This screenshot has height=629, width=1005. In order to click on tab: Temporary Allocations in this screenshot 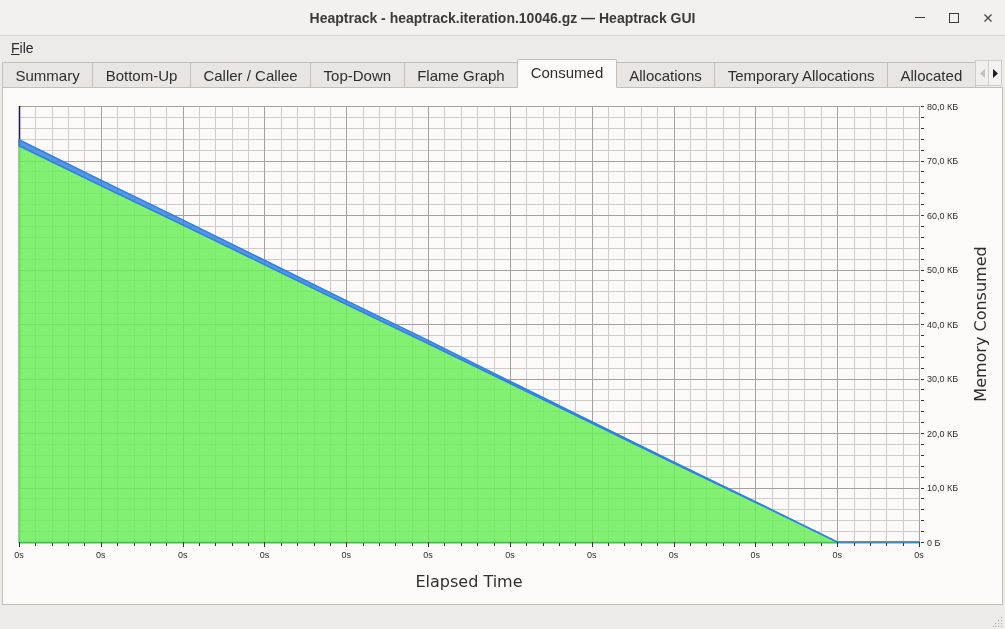, I will do `click(801, 75)`.